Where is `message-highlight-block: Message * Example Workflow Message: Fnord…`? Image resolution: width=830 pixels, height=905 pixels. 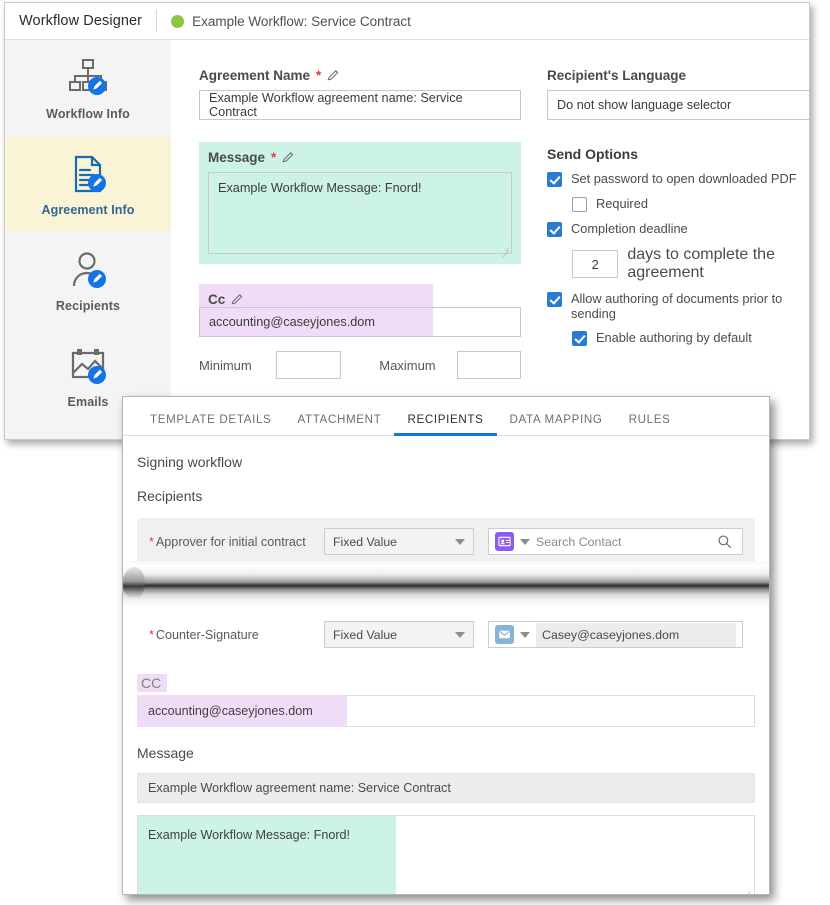 message-highlight-block: Message * Example Workflow Message: Fnord… is located at coordinates (360, 203).